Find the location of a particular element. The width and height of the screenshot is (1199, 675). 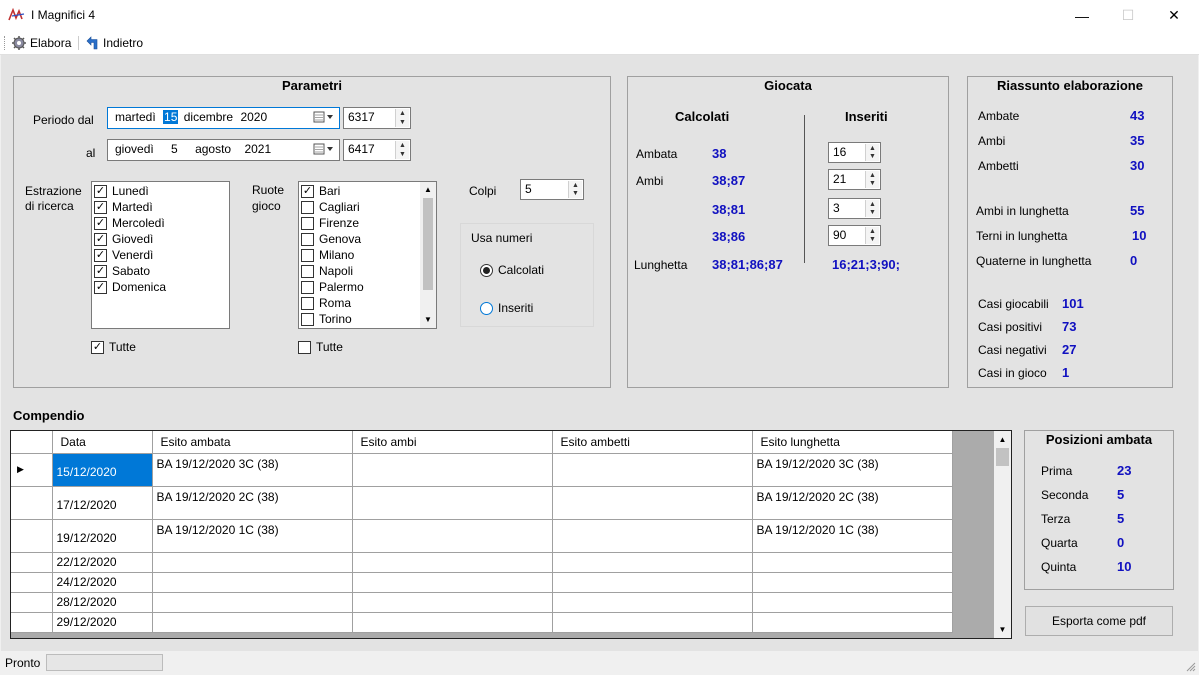

compendio-scrollbar: ▲ ▼ is located at coordinates (1002, 534).